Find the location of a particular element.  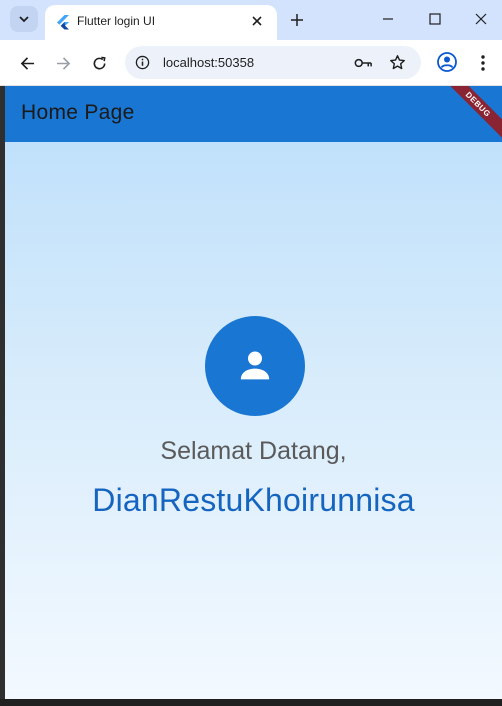

reload-icon is located at coordinates (99, 62).